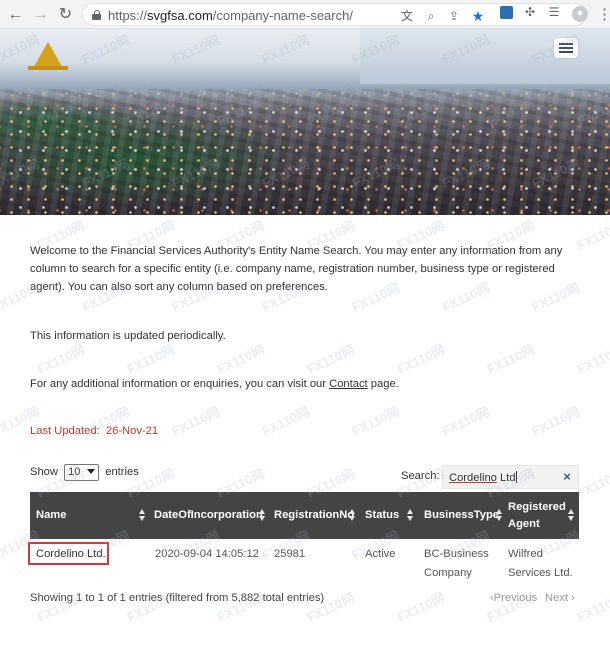 The image size is (610, 655). What do you see at coordinates (566, 48) in the screenshot?
I see `hamburger-menu-icon` at bounding box center [566, 48].